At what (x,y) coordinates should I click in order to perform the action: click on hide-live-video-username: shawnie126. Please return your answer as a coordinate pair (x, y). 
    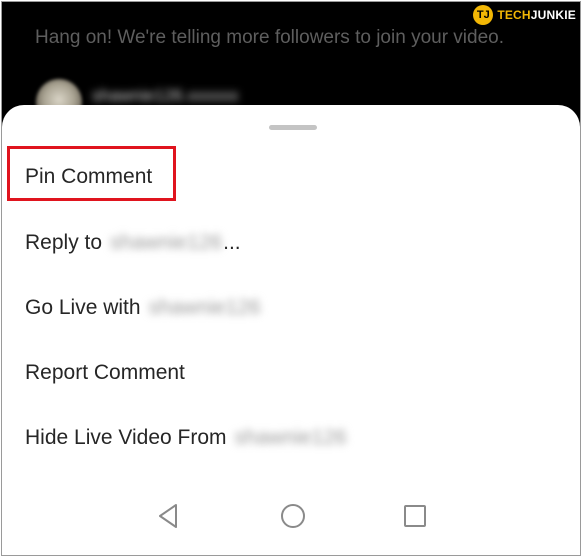
    Looking at the image, I should click on (290, 437).